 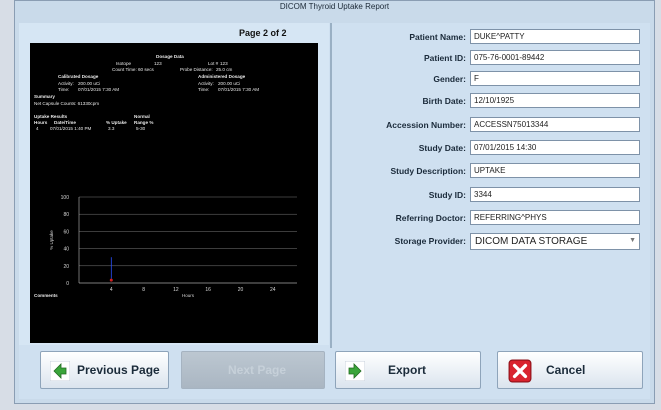 I want to click on study-description-field: UPTAKE, so click(x=555, y=170).